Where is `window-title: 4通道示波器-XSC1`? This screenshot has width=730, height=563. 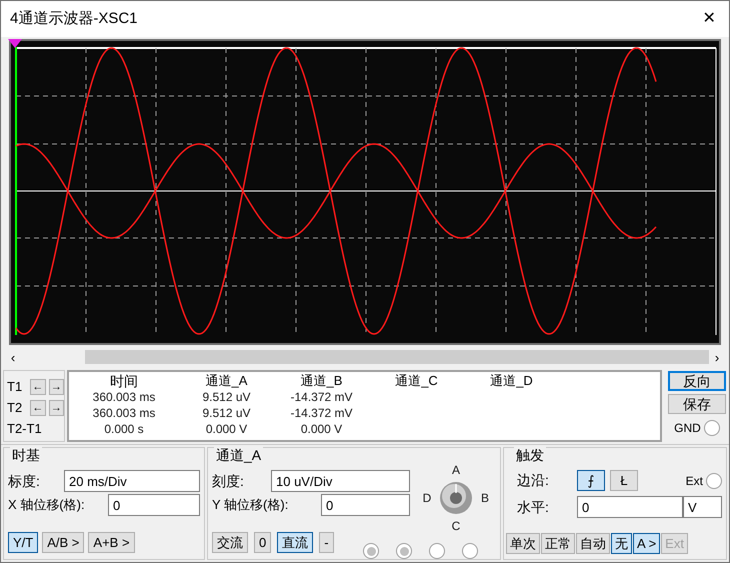 window-title: 4通道示波器-XSC1 is located at coordinates (73, 18).